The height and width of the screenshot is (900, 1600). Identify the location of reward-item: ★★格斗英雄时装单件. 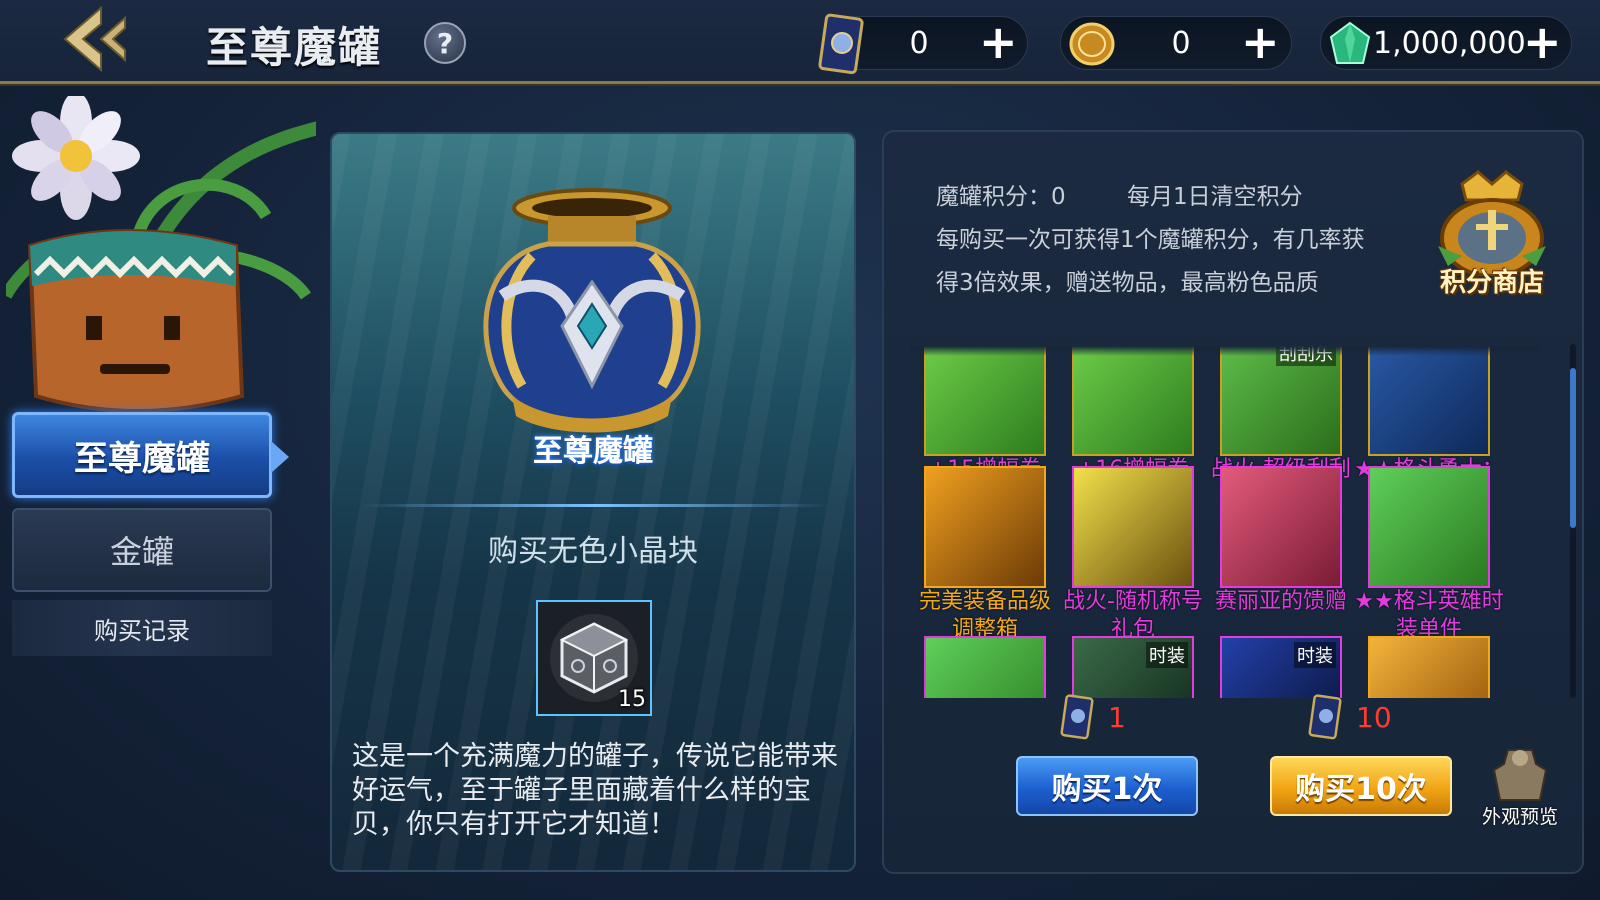
(1429, 555).